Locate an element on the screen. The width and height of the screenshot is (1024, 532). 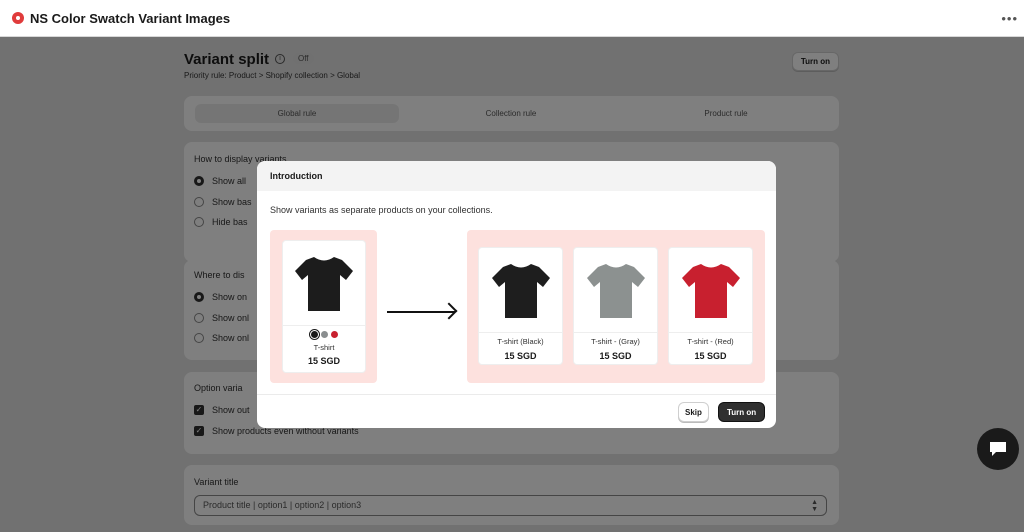
swatch-red is located at coordinates (334, 334).